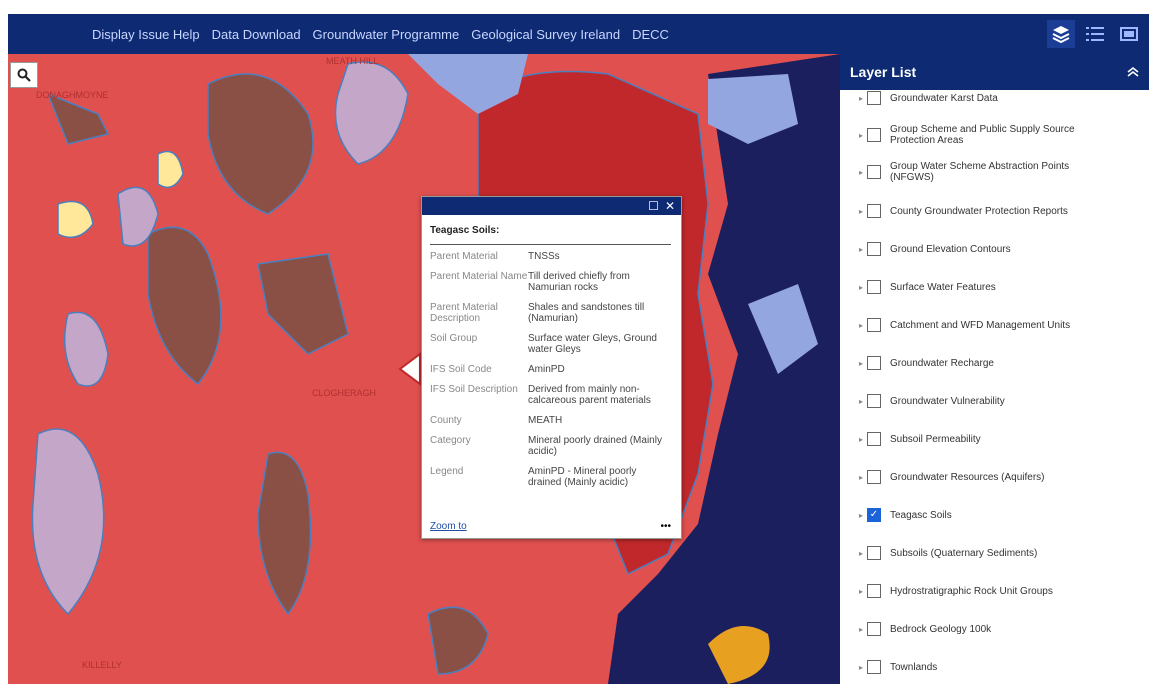 The width and height of the screenshot is (1149, 684). Describe the element at coordinates (987, 363) in the screenshot. I see `layer-item: ▸ Groundwater Recharge` at that location.